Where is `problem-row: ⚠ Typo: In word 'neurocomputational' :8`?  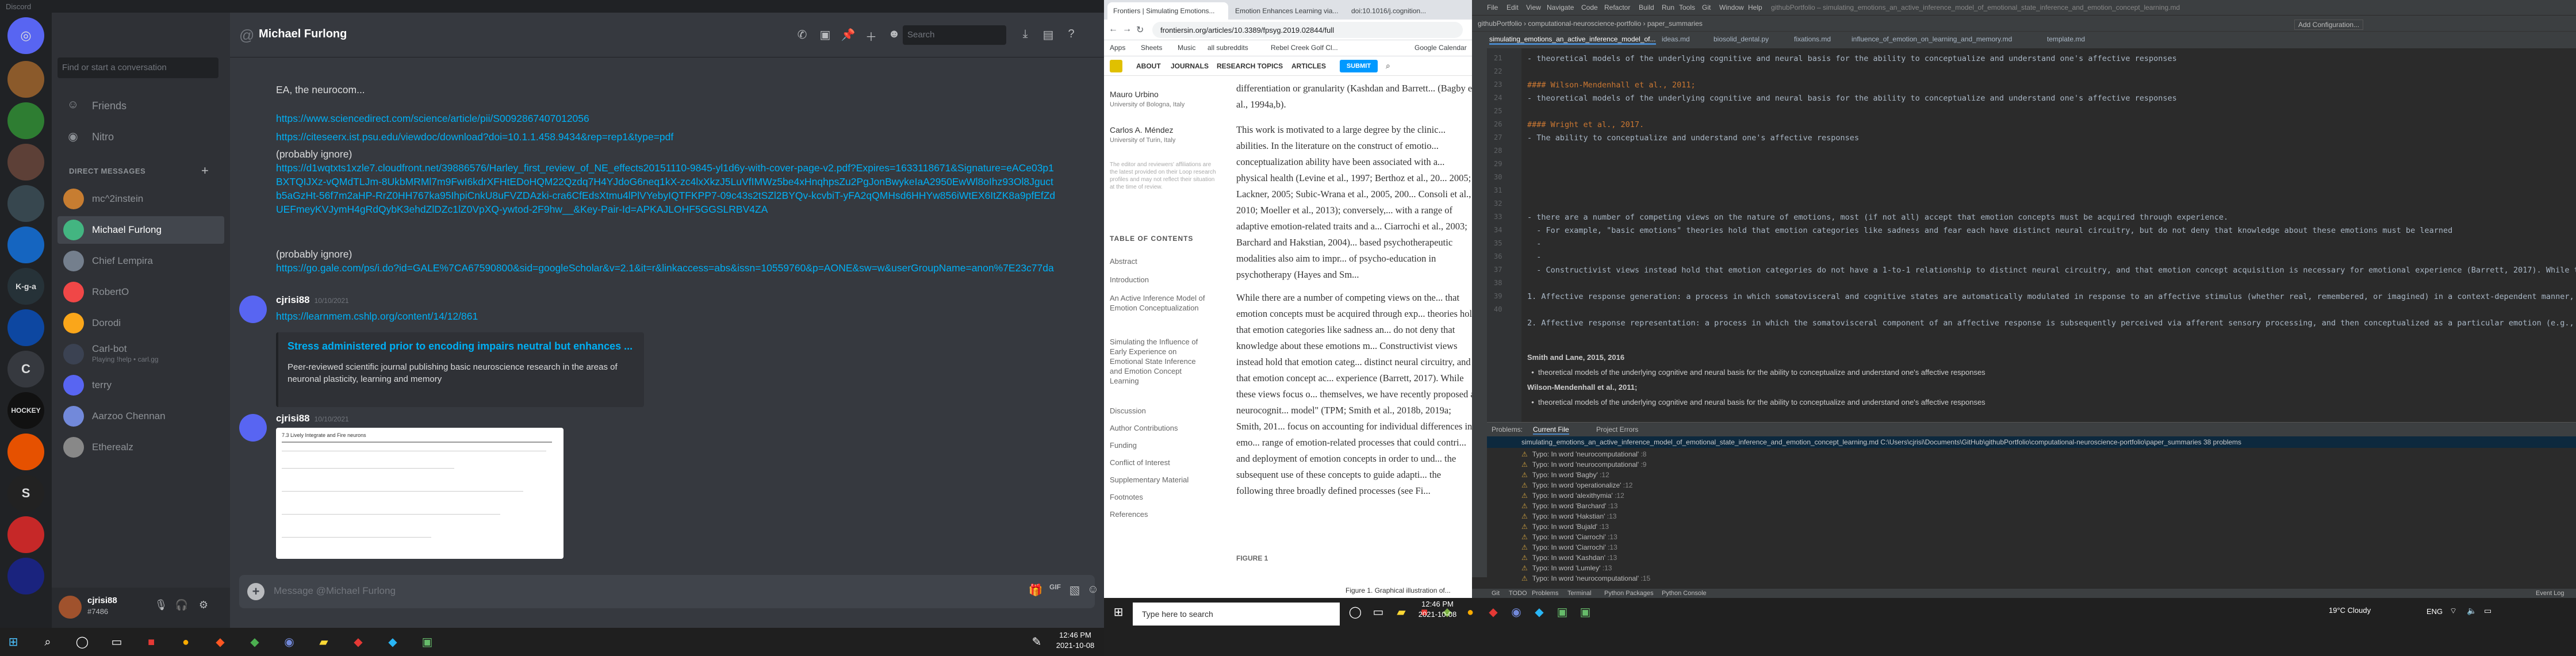 problem-row: ⚠ Typo: In word 'neurocomputational' :8 is located at coordinates (1583, 454).